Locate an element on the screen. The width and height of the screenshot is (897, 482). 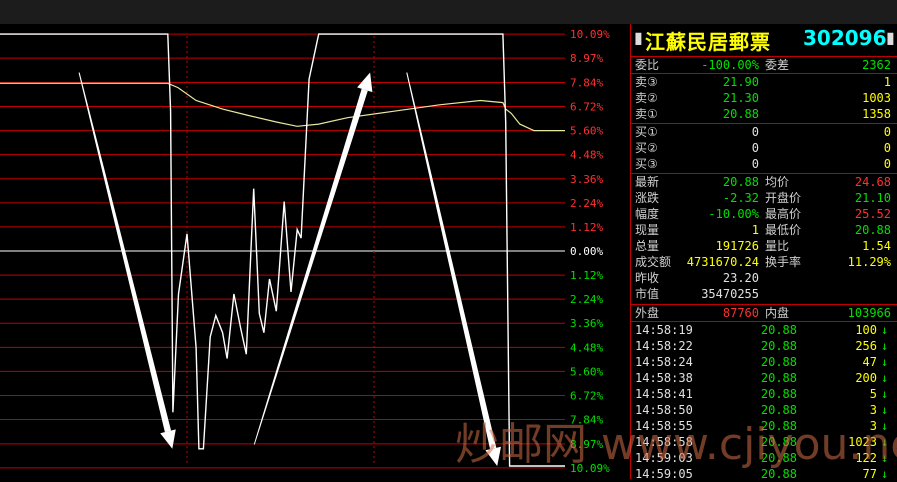
y-tick-label: 10.09% is located at coordinates (590, 34).